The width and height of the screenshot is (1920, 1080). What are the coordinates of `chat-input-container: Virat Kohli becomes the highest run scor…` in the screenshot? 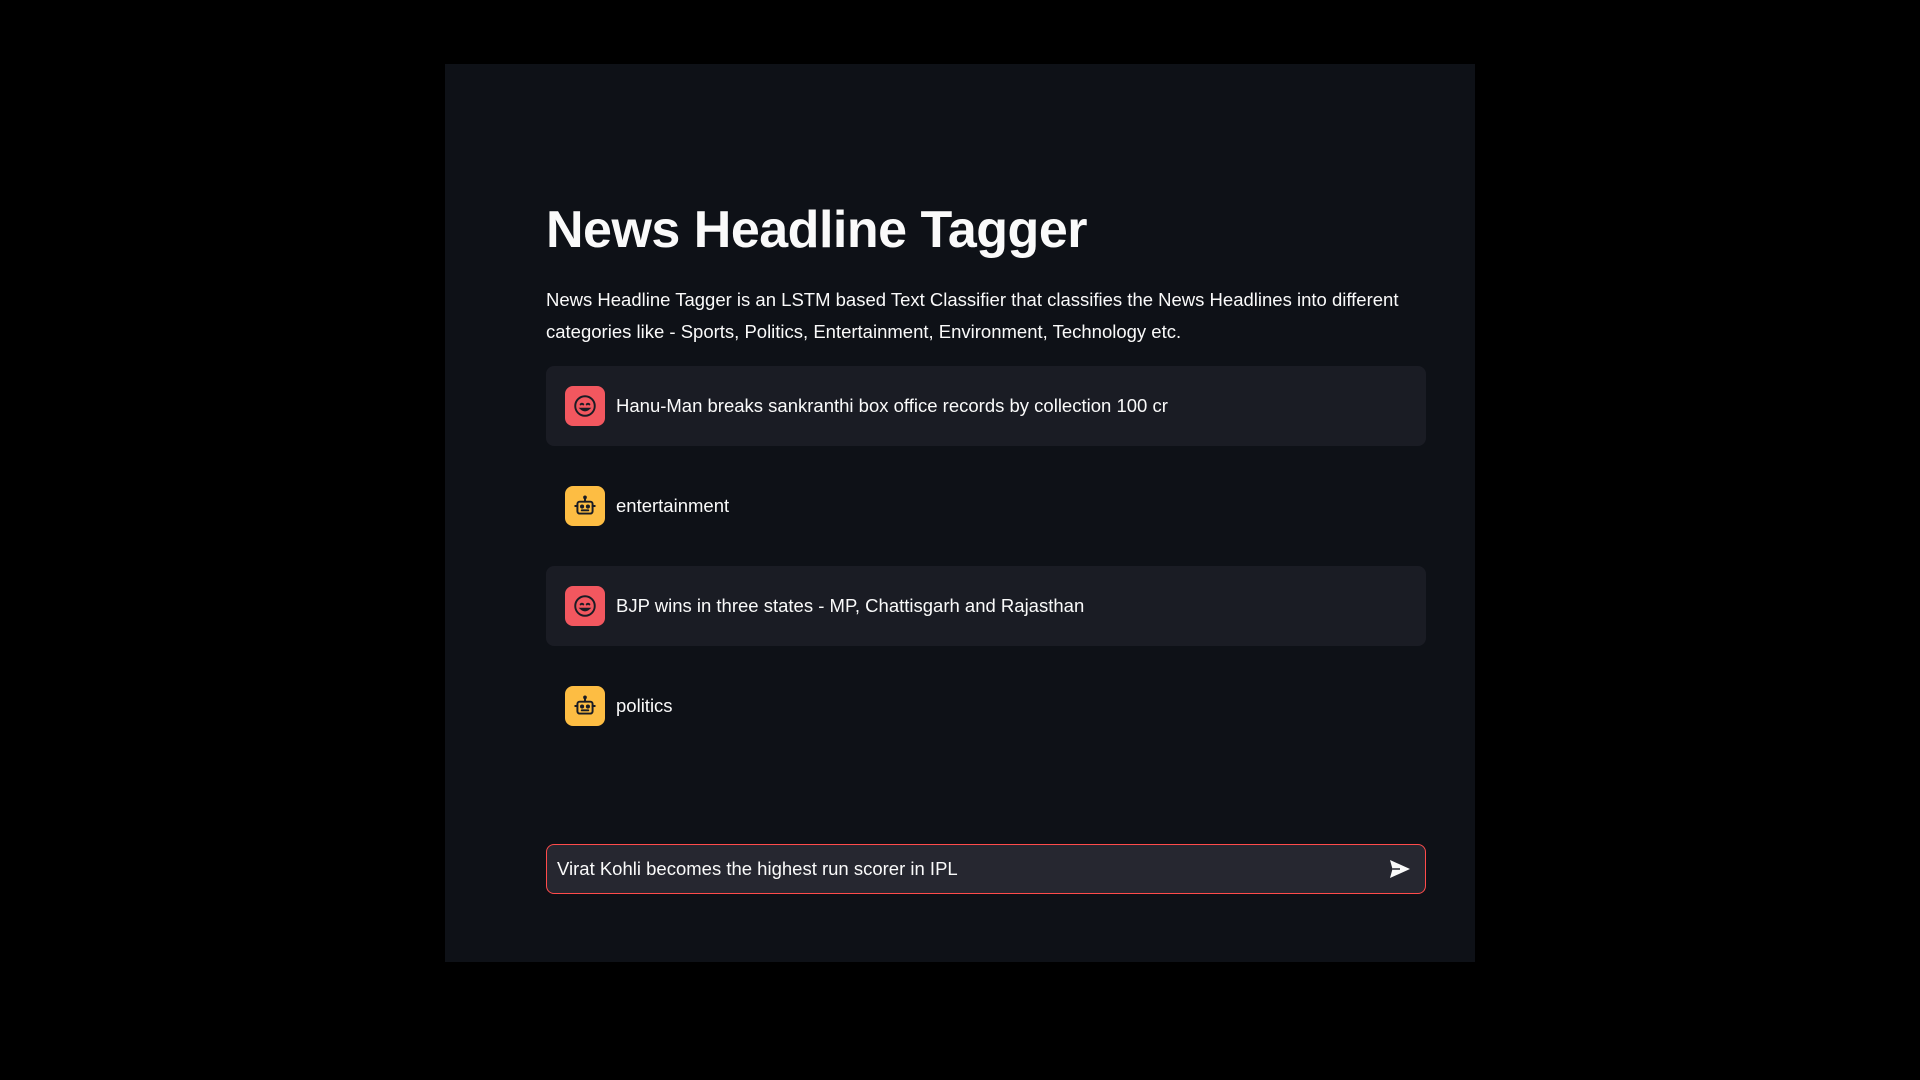 It's located at (986, 869).